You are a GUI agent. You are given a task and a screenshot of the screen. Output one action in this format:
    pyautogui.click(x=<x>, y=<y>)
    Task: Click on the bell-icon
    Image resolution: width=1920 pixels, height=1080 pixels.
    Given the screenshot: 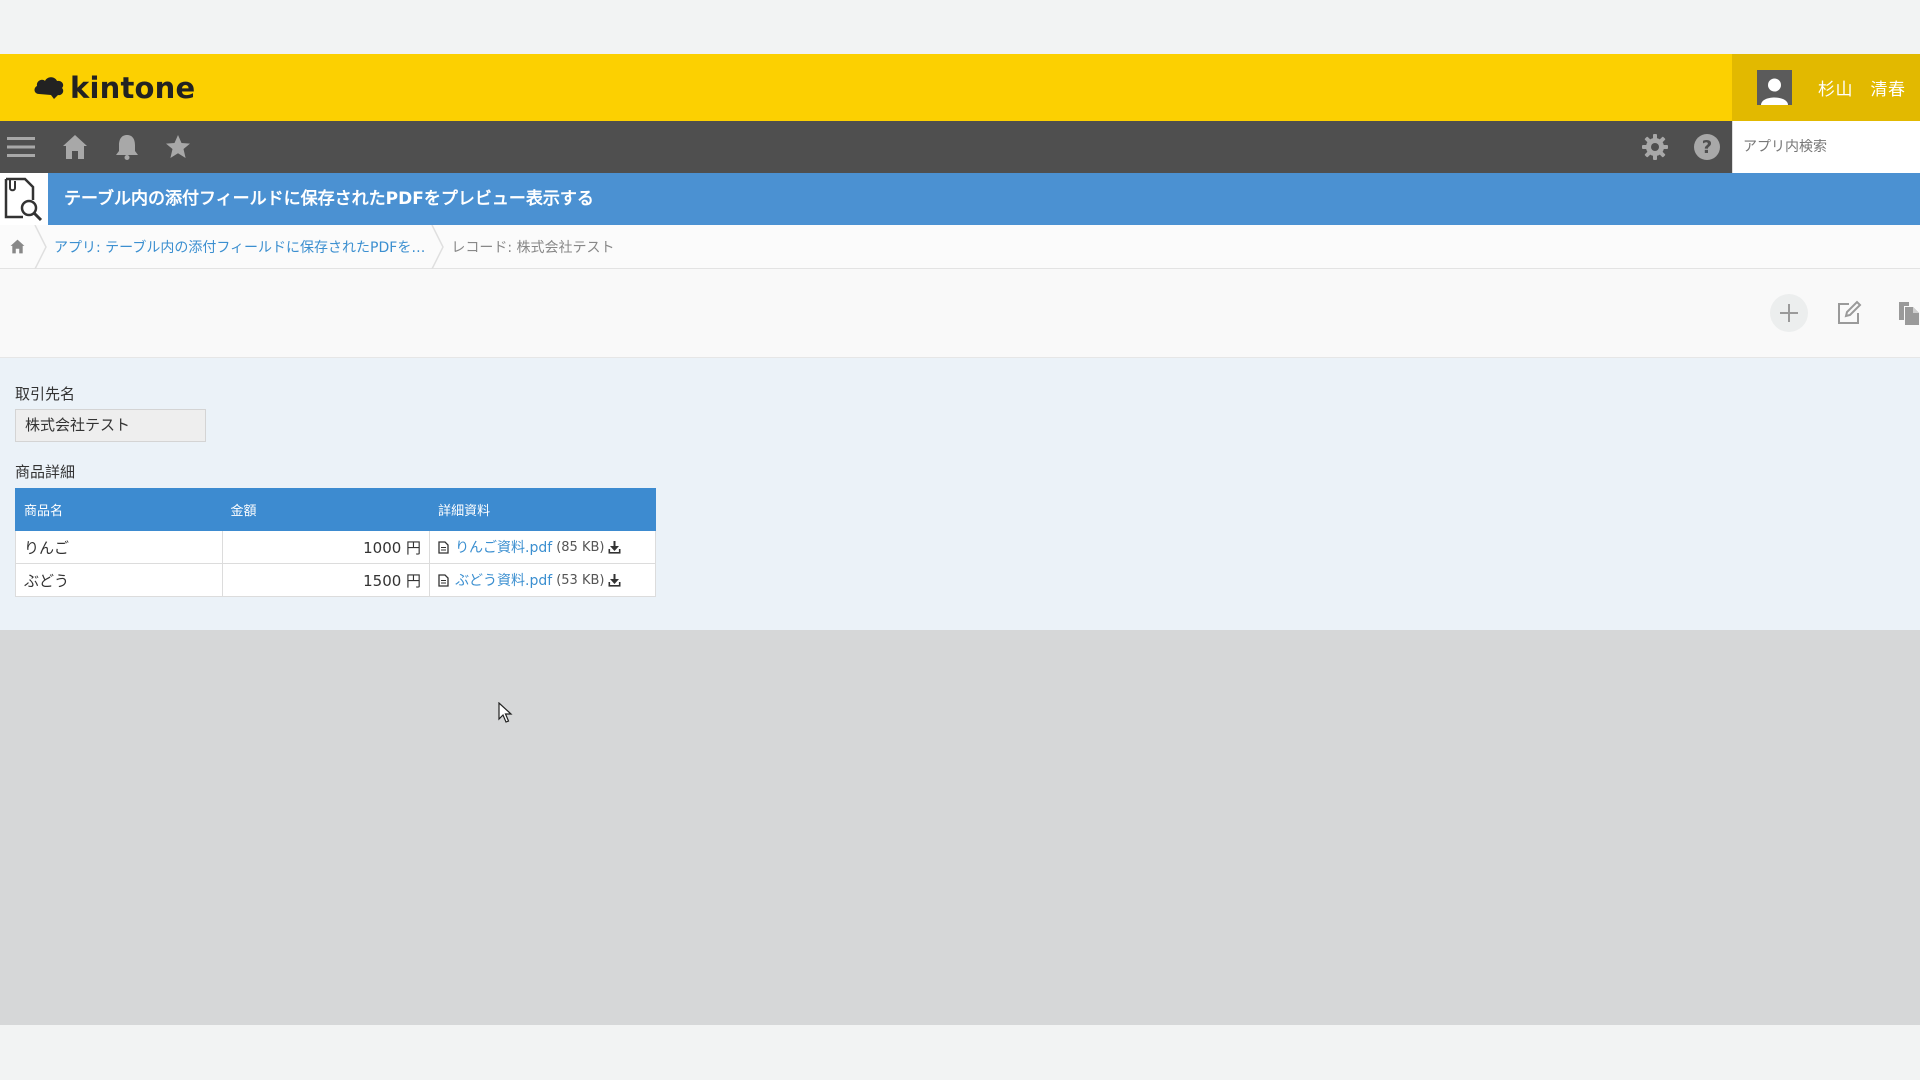 What is the action you would take?
    pyautogui.click(x=127, y=147)
    